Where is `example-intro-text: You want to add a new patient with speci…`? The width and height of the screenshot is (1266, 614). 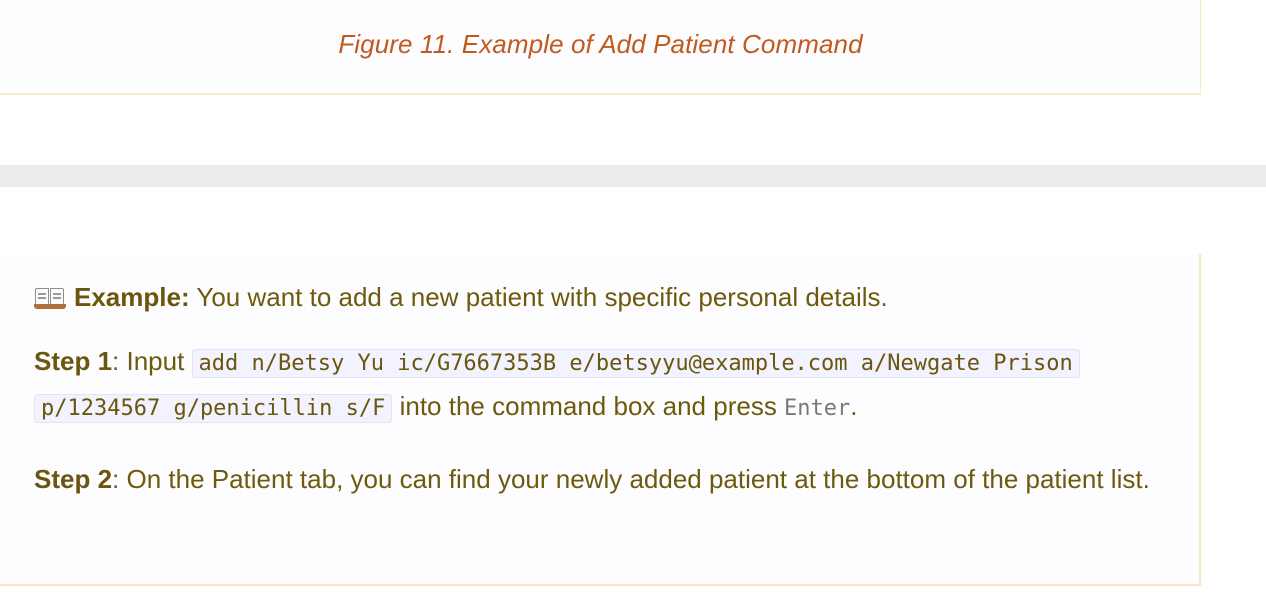 example-intro-text: You want to add a new patient with speci… is located at coordinates (538, 297).